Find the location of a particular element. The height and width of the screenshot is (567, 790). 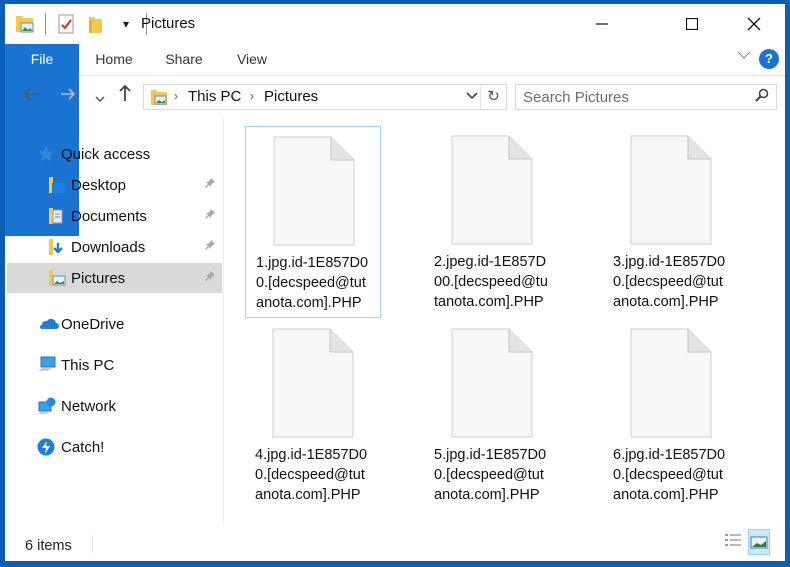

sidebar-item-downloads: Downloads is located at coordinates (134, 247).